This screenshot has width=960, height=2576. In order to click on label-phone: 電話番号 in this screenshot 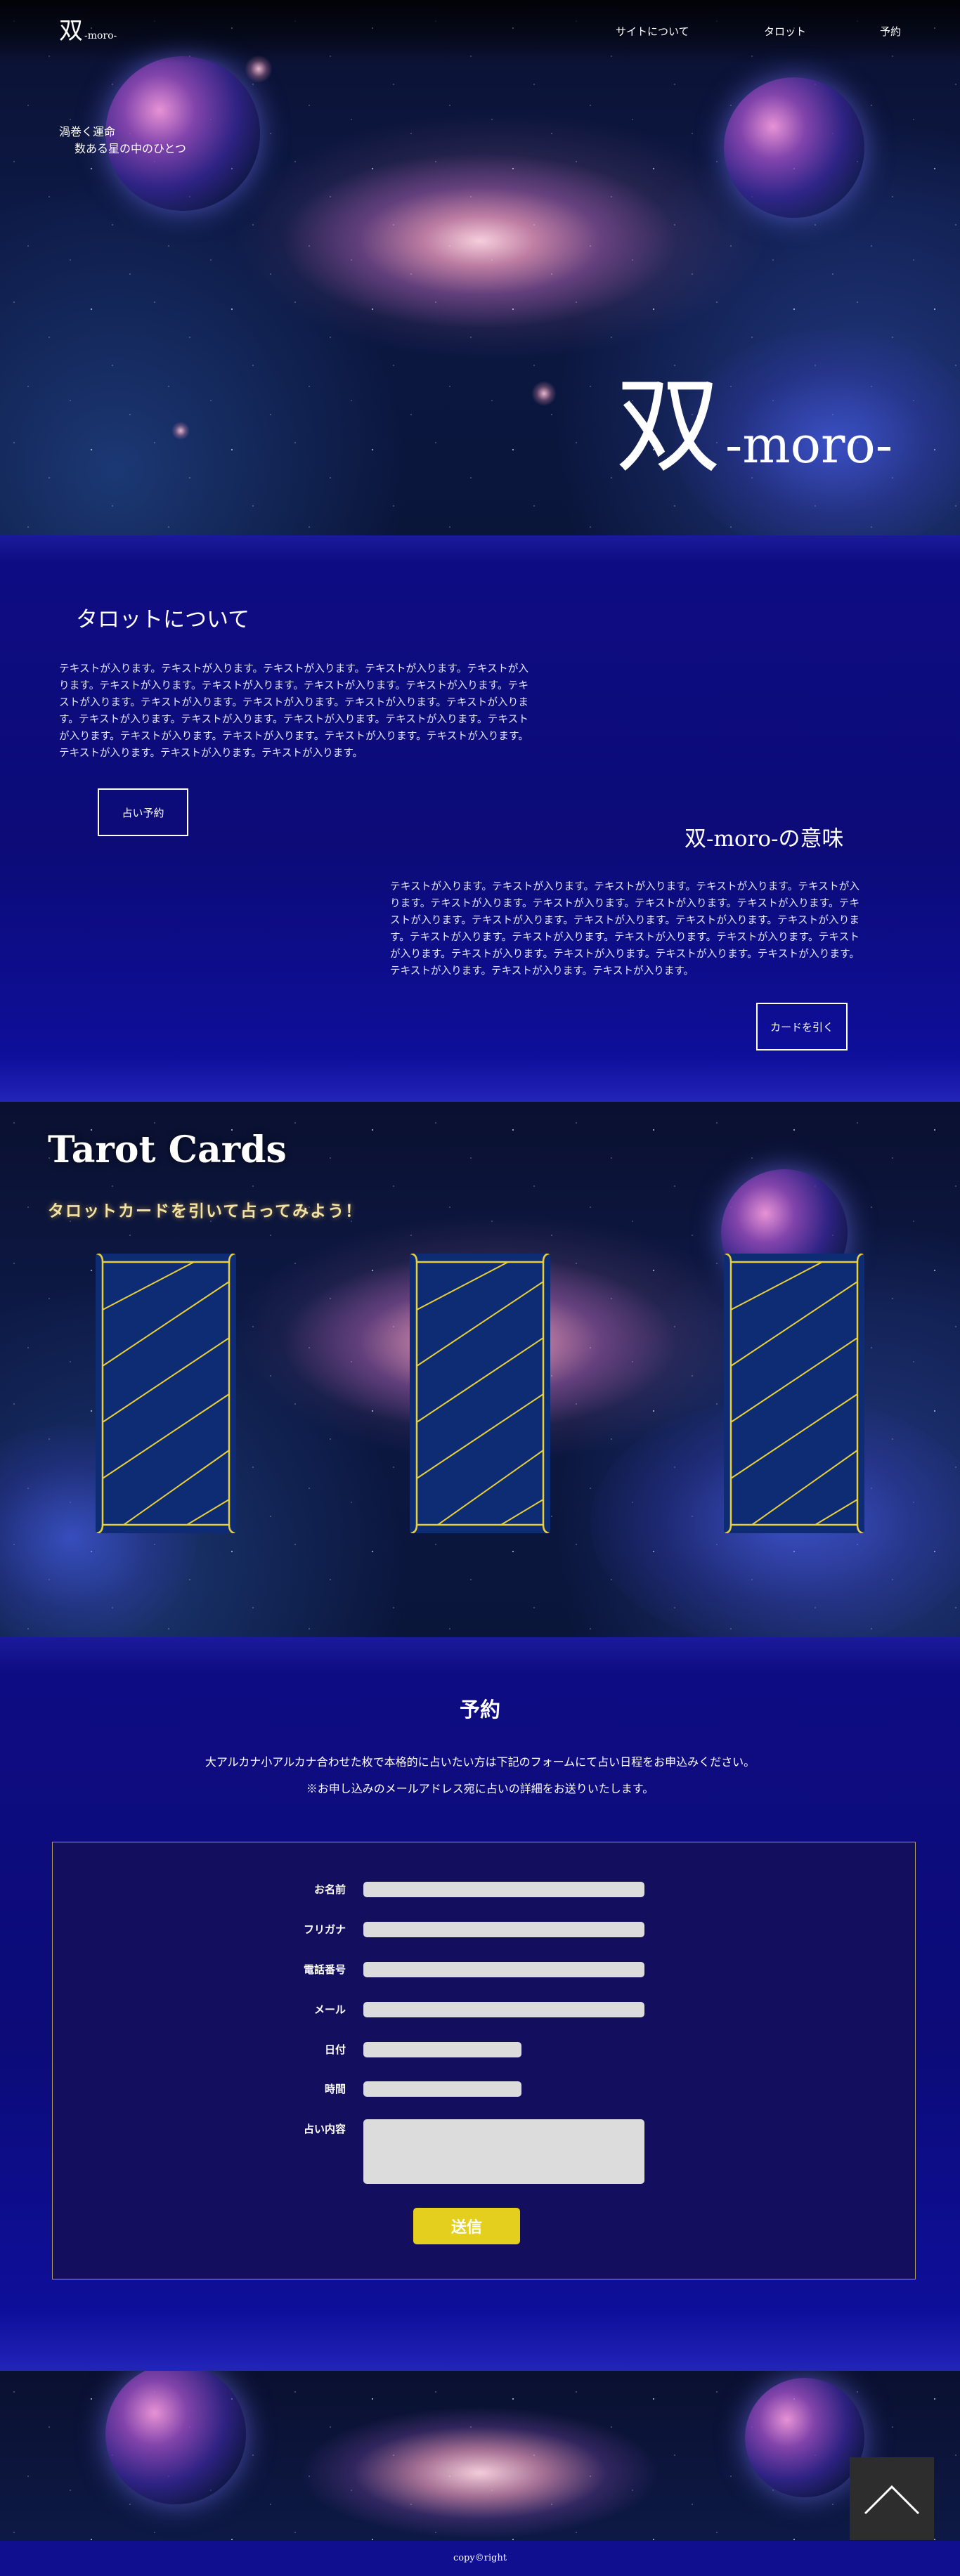, I will do `click(324, 1969)`.